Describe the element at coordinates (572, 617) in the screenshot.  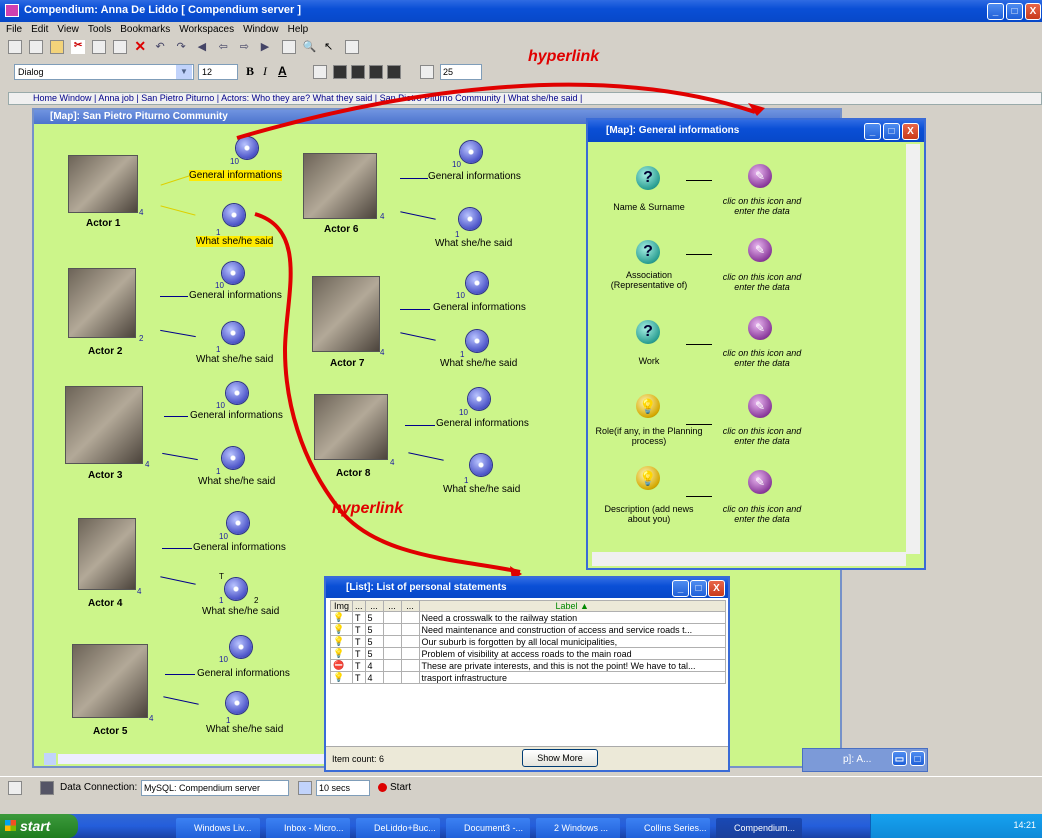
I see `table-cell: Need a crosswalk to the railway station` at that location.